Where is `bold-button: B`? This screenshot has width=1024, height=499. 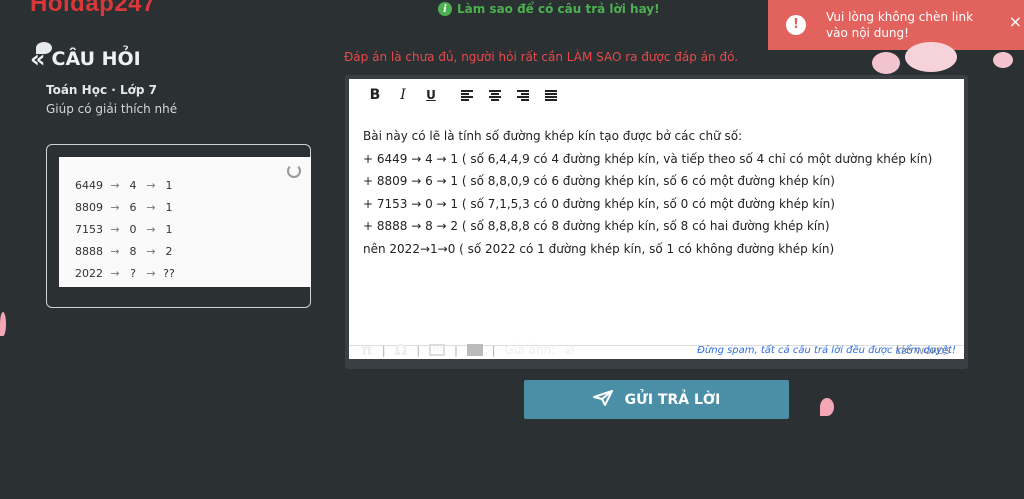
bold-button: B is located at coordinates (375, 95).